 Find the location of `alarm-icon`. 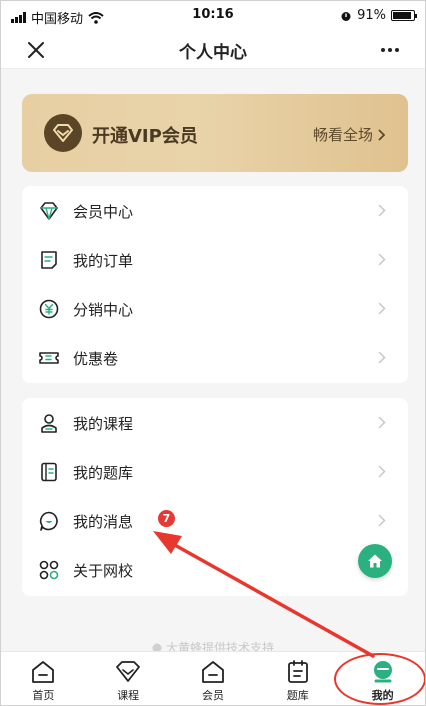

alarm-icon is located at coordinates (346, 16).